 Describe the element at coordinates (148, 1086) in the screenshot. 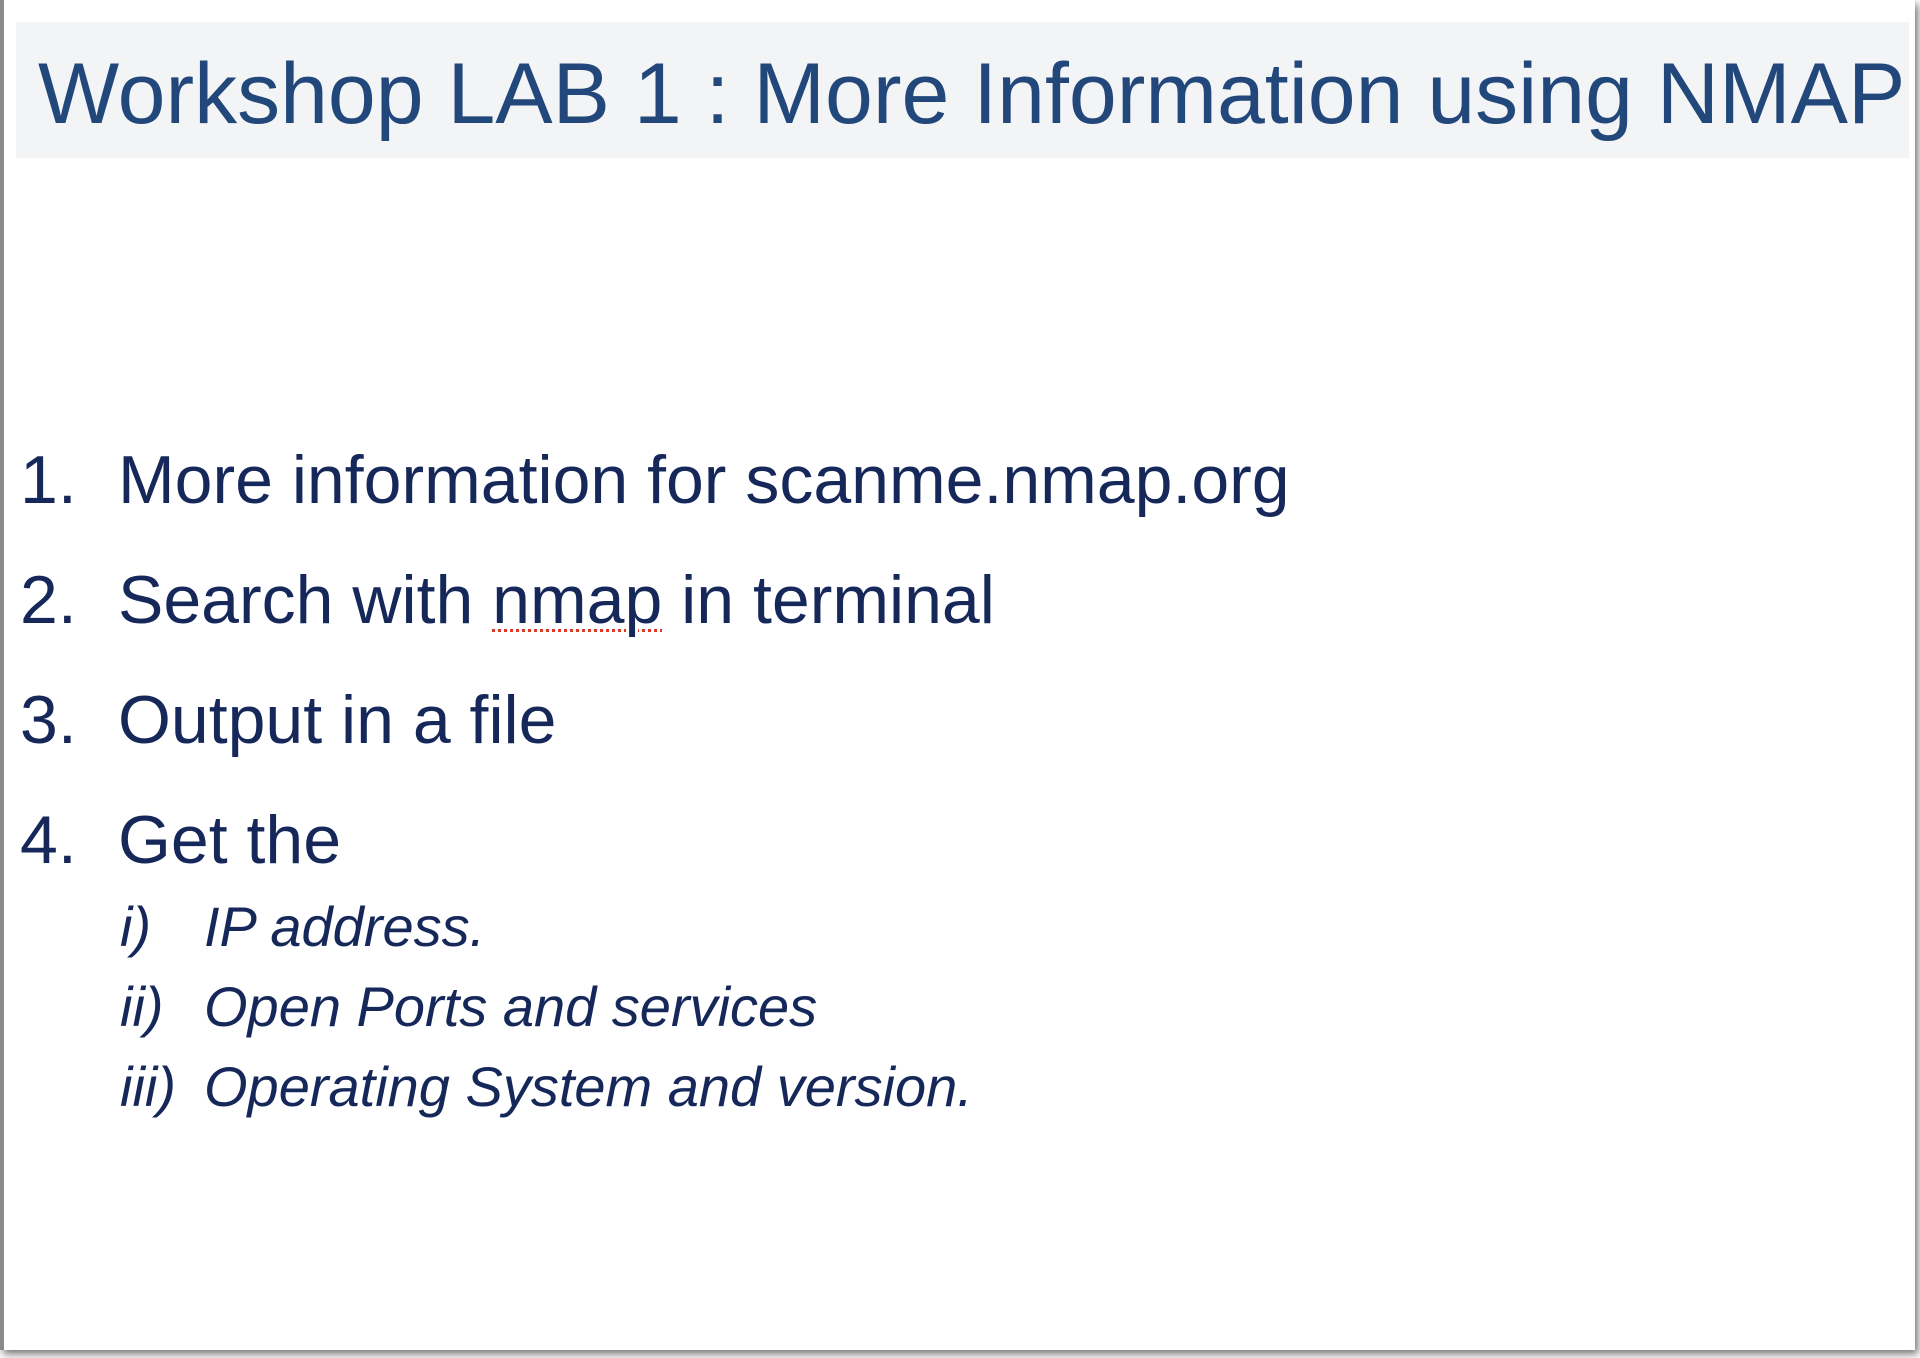

I see `sub-list-item-number: iii)` at that location.